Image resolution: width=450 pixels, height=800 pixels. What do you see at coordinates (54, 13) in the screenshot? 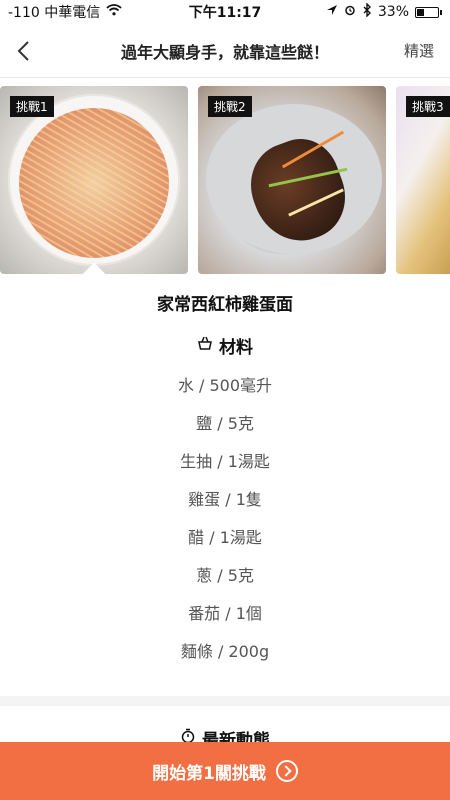
I see `carrier-label: -110 中華電信` at bounding box center [54, 13].